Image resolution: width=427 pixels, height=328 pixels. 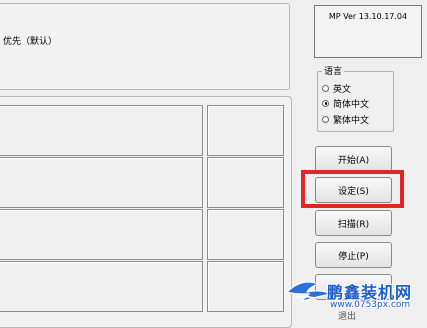 I want to click on version-box: MP Ver 13.10.17.04, so click(x=368, y=31).